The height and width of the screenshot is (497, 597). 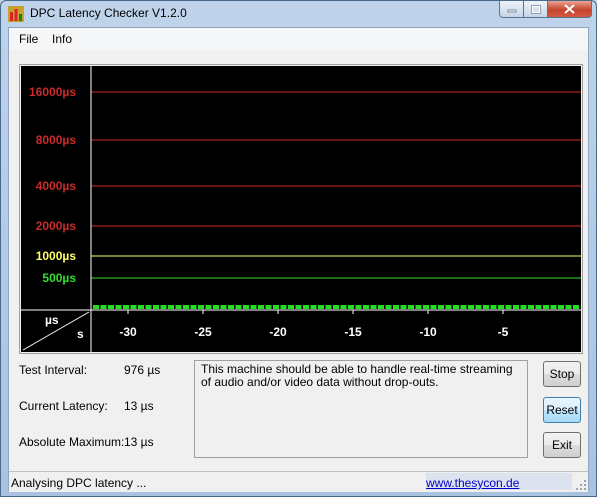 What do you see at coordinates (562, 445) in the screenshot?
I see `exit-button: Exit` at bounding box center [562, 445].